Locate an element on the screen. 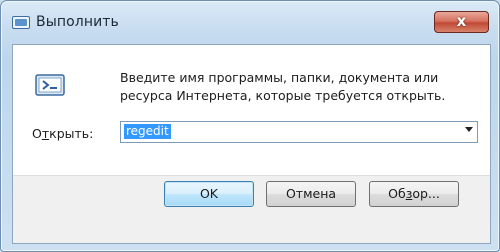  run-window-icon is located at coordinates (21, 22).